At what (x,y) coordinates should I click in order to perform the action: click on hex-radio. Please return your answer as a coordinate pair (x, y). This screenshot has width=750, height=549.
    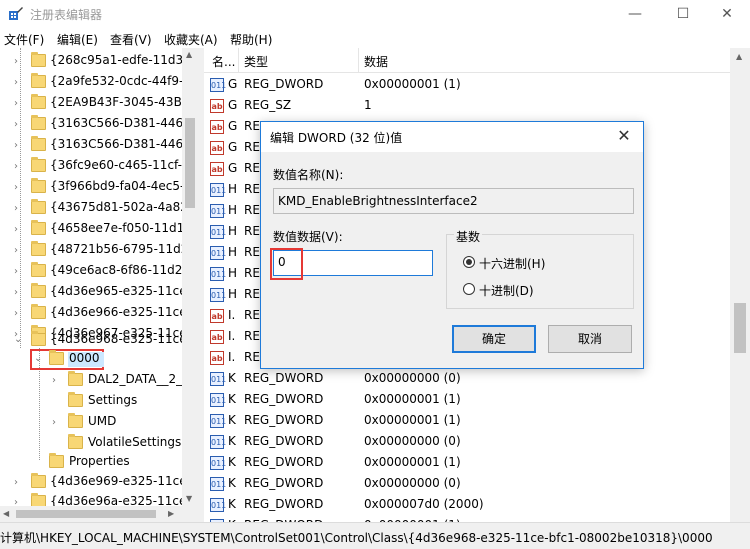
    Looking at the image, I should click on (469, 262).